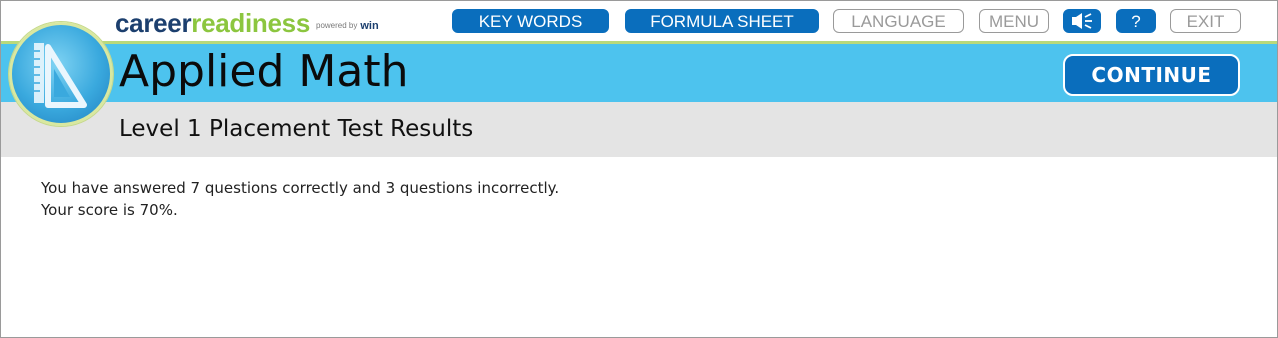 This screenshot has width=1278, height=338. I want to click on language-button: LANGUAGE, so click(898, 21).